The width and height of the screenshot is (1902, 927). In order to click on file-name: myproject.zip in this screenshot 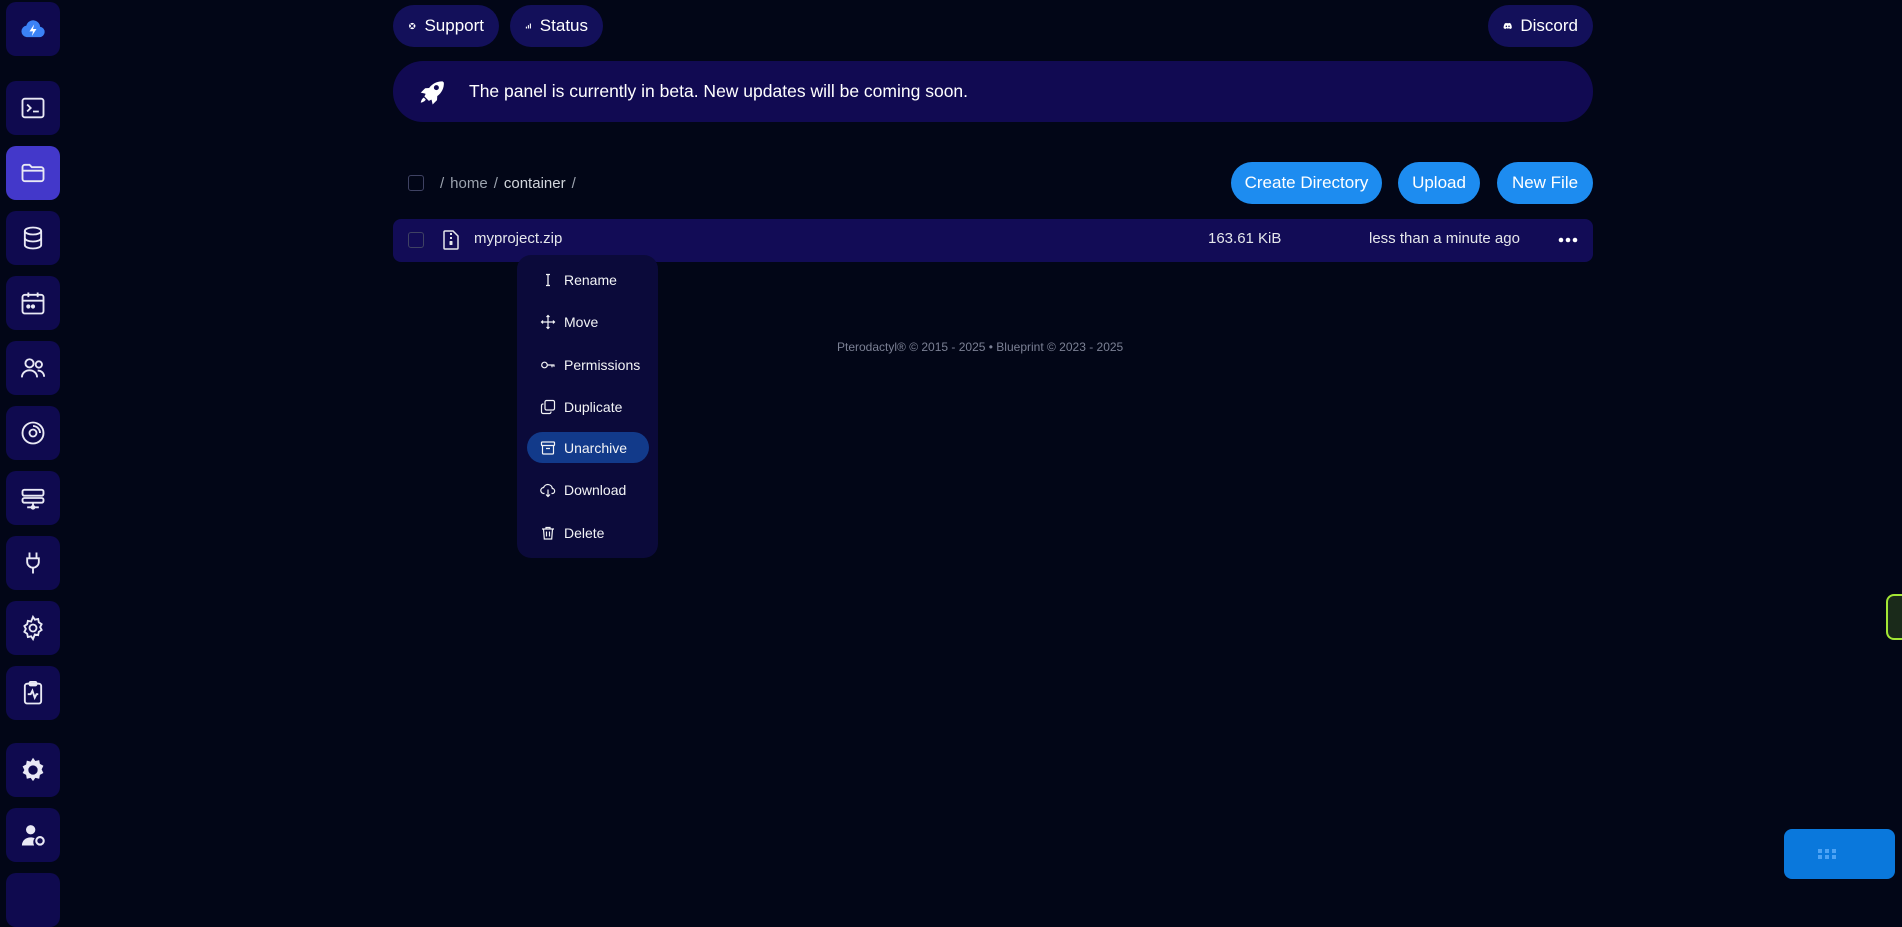, I will do `click(518, 238)`.